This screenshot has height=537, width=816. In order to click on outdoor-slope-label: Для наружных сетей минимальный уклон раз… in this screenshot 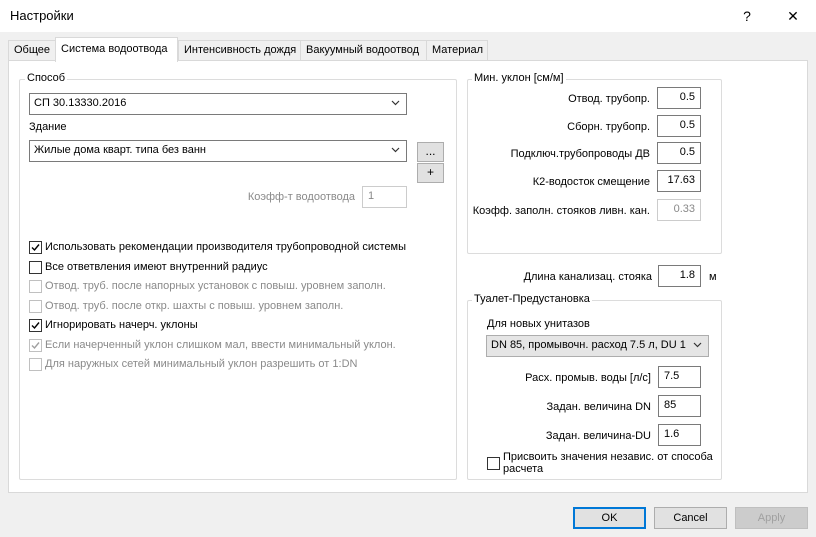, I will do `click(201, 364)`.